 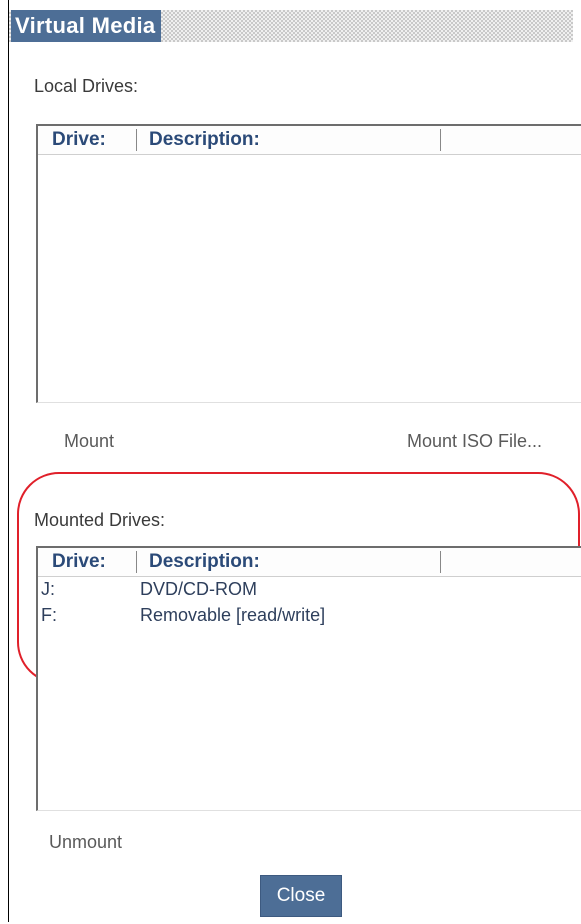 I want to click on title-bar: Virtual Media, so click(x=291, y=26).